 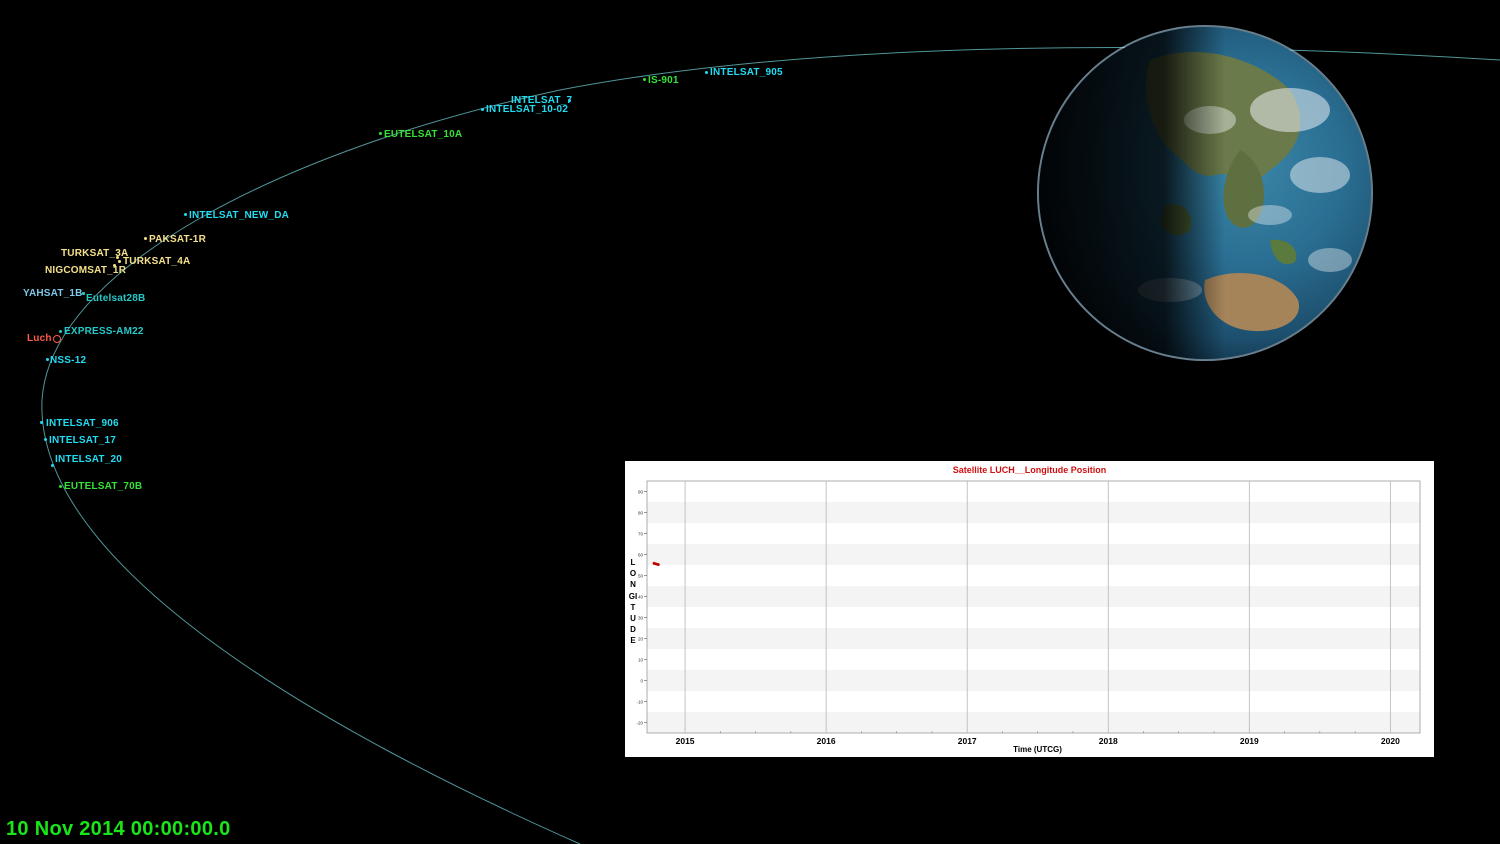 What do you see at coordinates (658, 564) in the screenshot?
I see `chart-data-point` at bounding box center [658, 564].